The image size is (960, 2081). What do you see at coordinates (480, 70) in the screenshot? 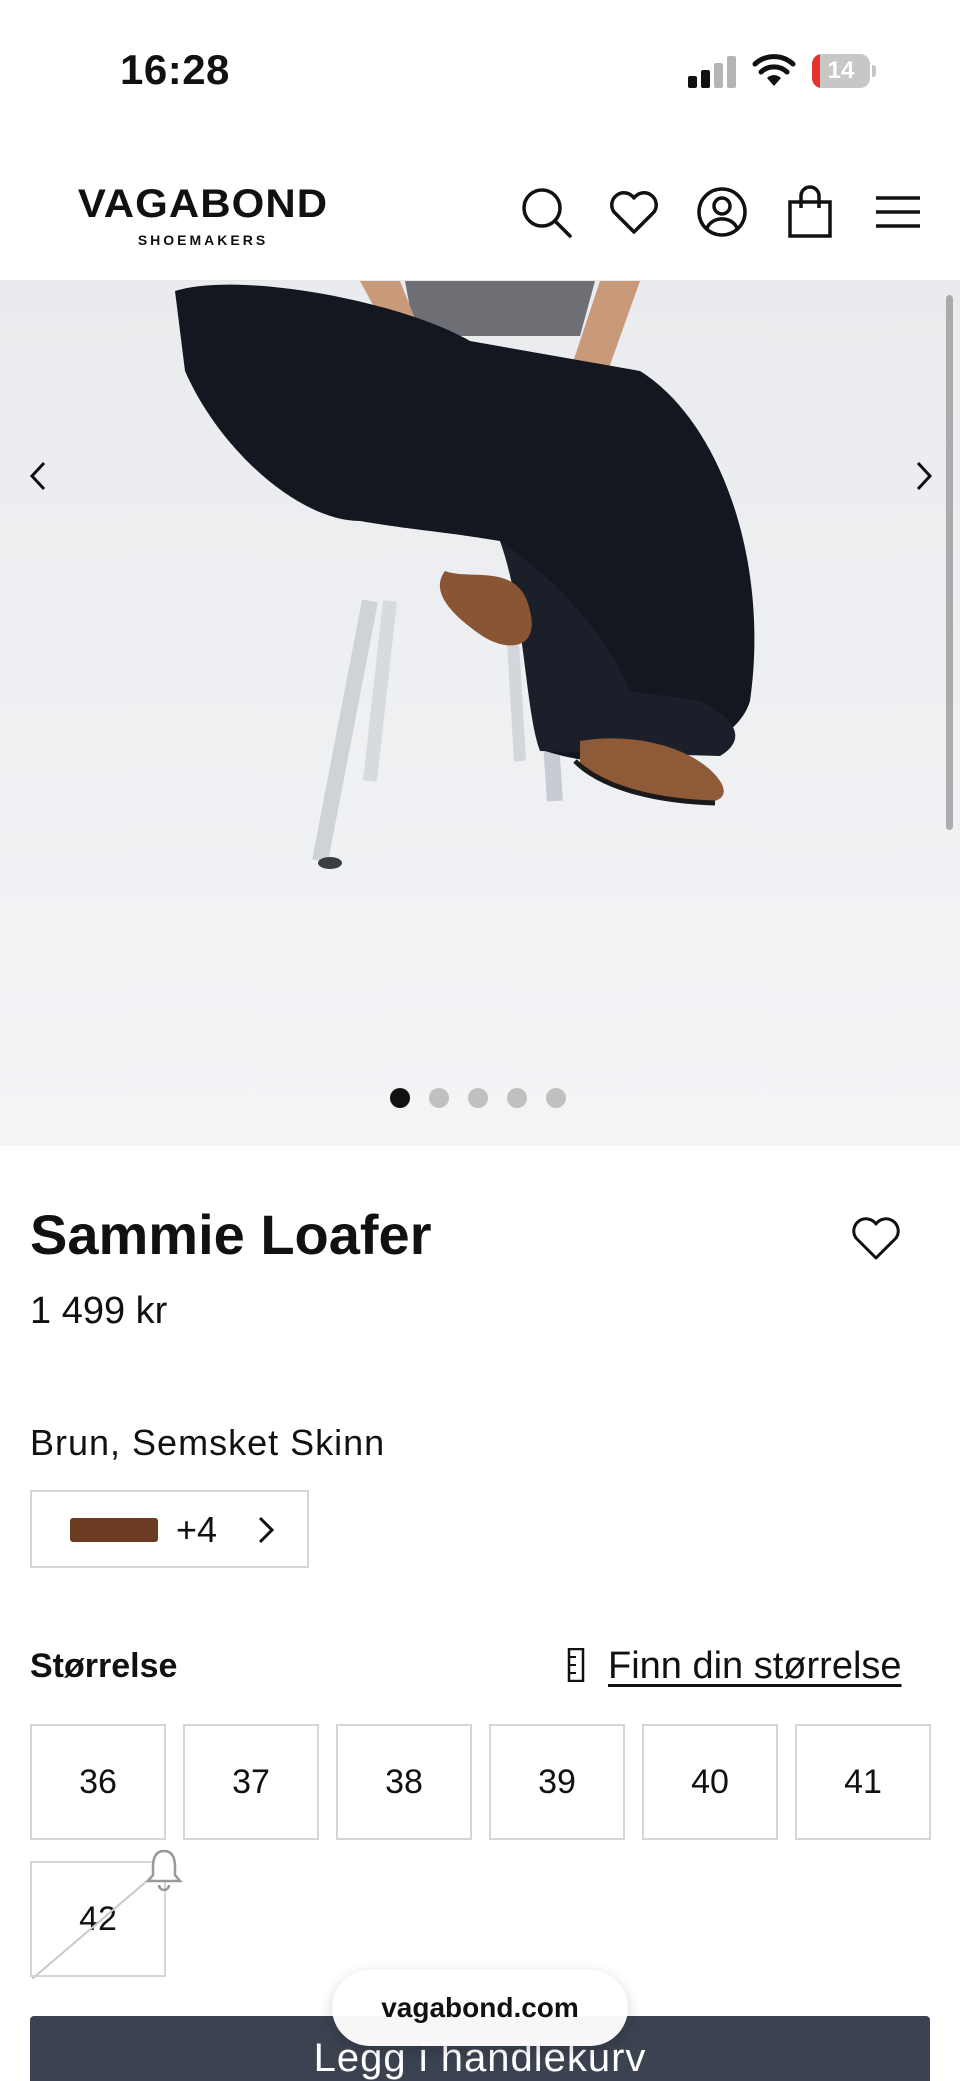
I see `status-bar: 16:28 14` at bounding box center [480, 70].